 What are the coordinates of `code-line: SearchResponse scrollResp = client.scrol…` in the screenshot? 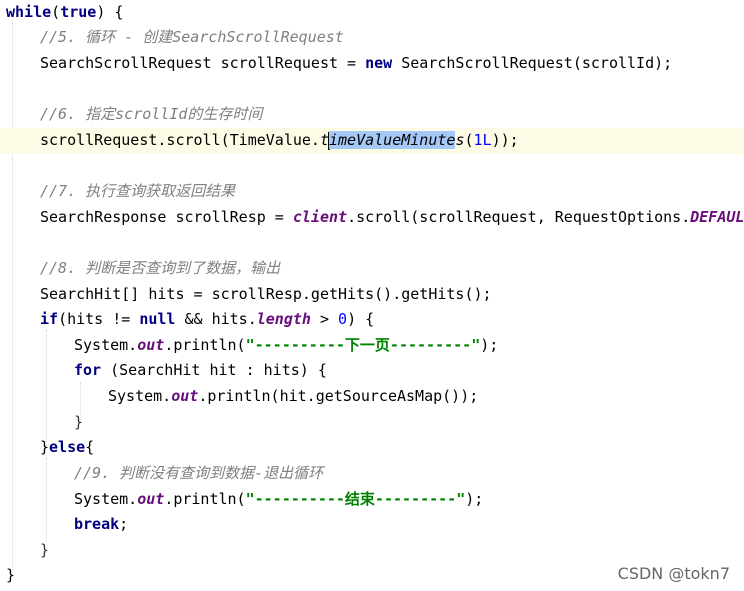 It's located at (372, 218).